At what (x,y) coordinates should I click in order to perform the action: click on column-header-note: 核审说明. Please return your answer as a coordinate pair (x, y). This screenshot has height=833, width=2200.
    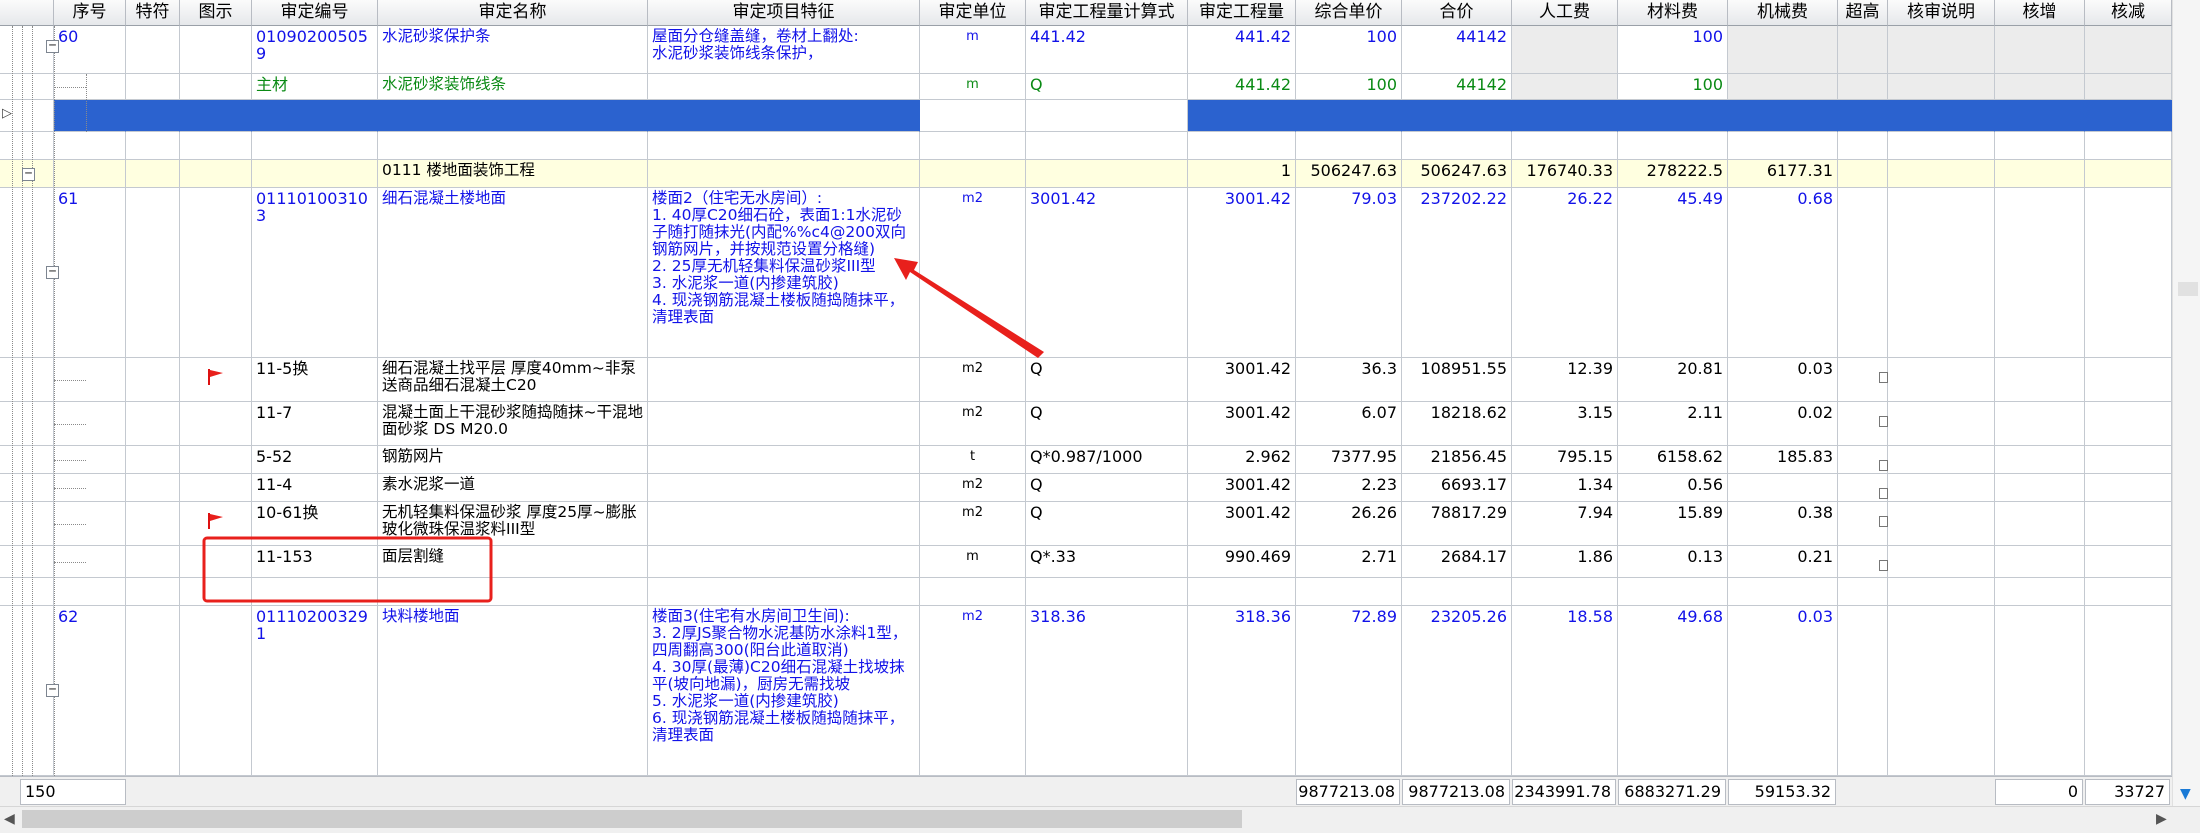
    Looking at the image, I should click on (1941, 13).